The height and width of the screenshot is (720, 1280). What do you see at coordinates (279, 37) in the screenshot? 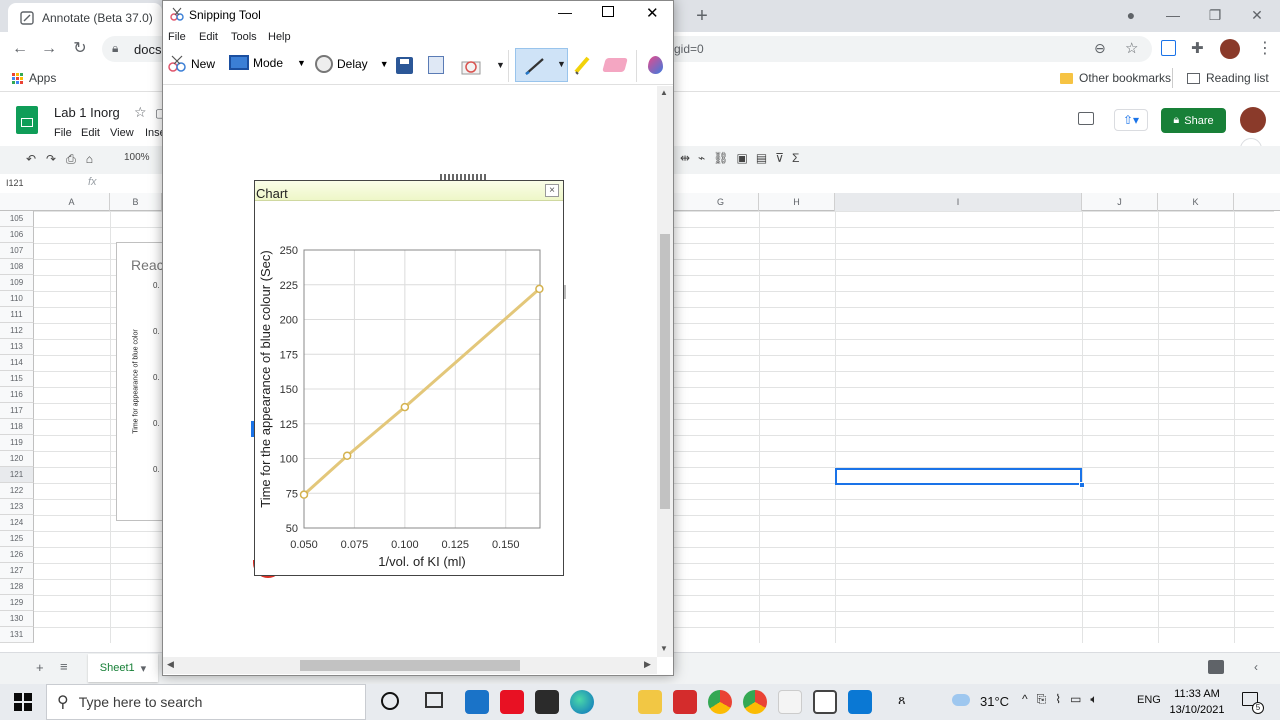
I see `snip-menu-help: Help` at bounding box center [279, 37].